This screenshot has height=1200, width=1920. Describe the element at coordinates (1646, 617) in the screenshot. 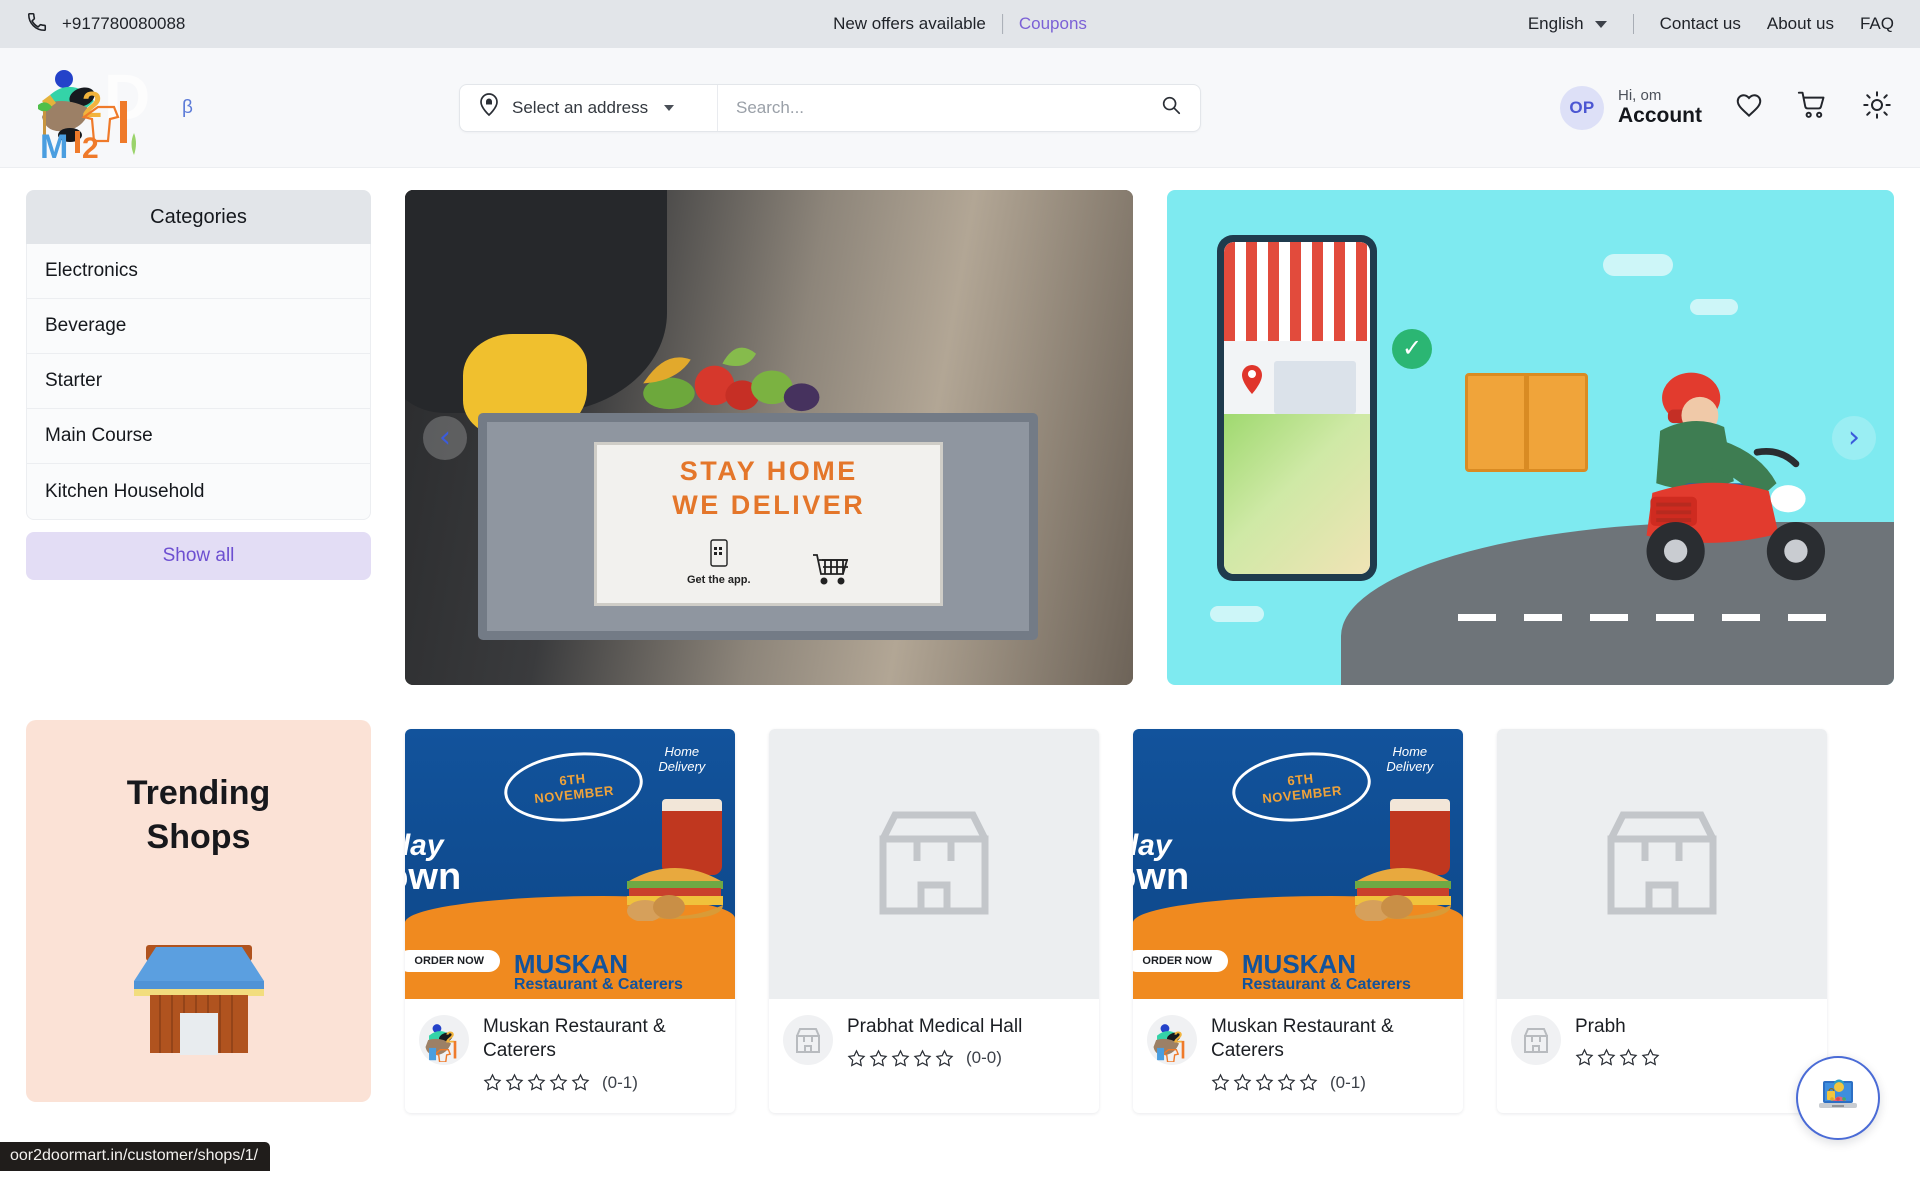

I see `road-dashes` at that location.